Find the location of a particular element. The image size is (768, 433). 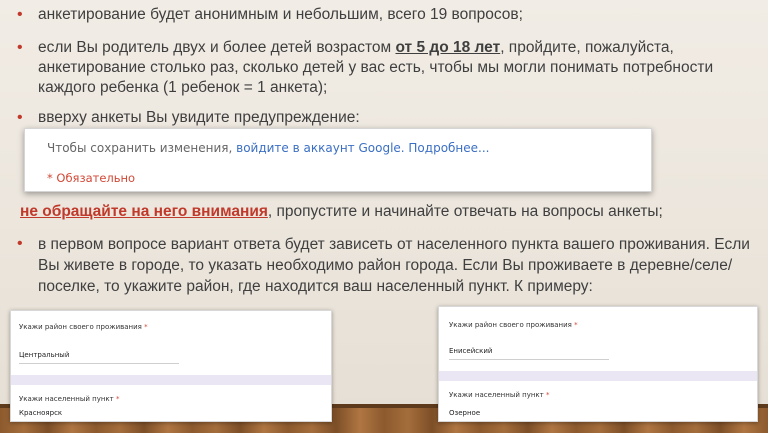

answer-district: Енисейский is located at coordinates (471, 351).